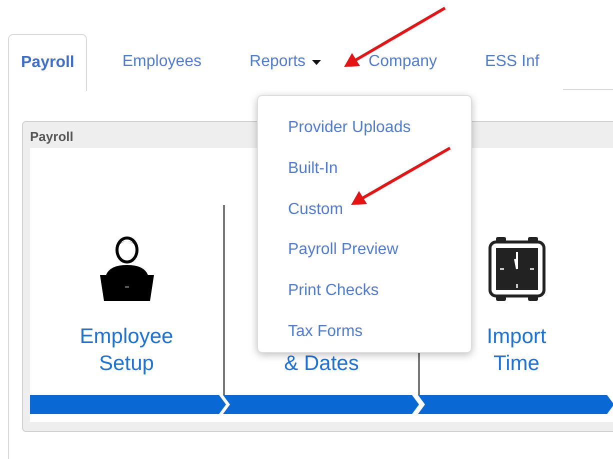 Image resolution: width=613 pixels, height=459 pixels. Describe the element at coordinates (403, 62) in the screenshot. I see `tab: Company` at that location.